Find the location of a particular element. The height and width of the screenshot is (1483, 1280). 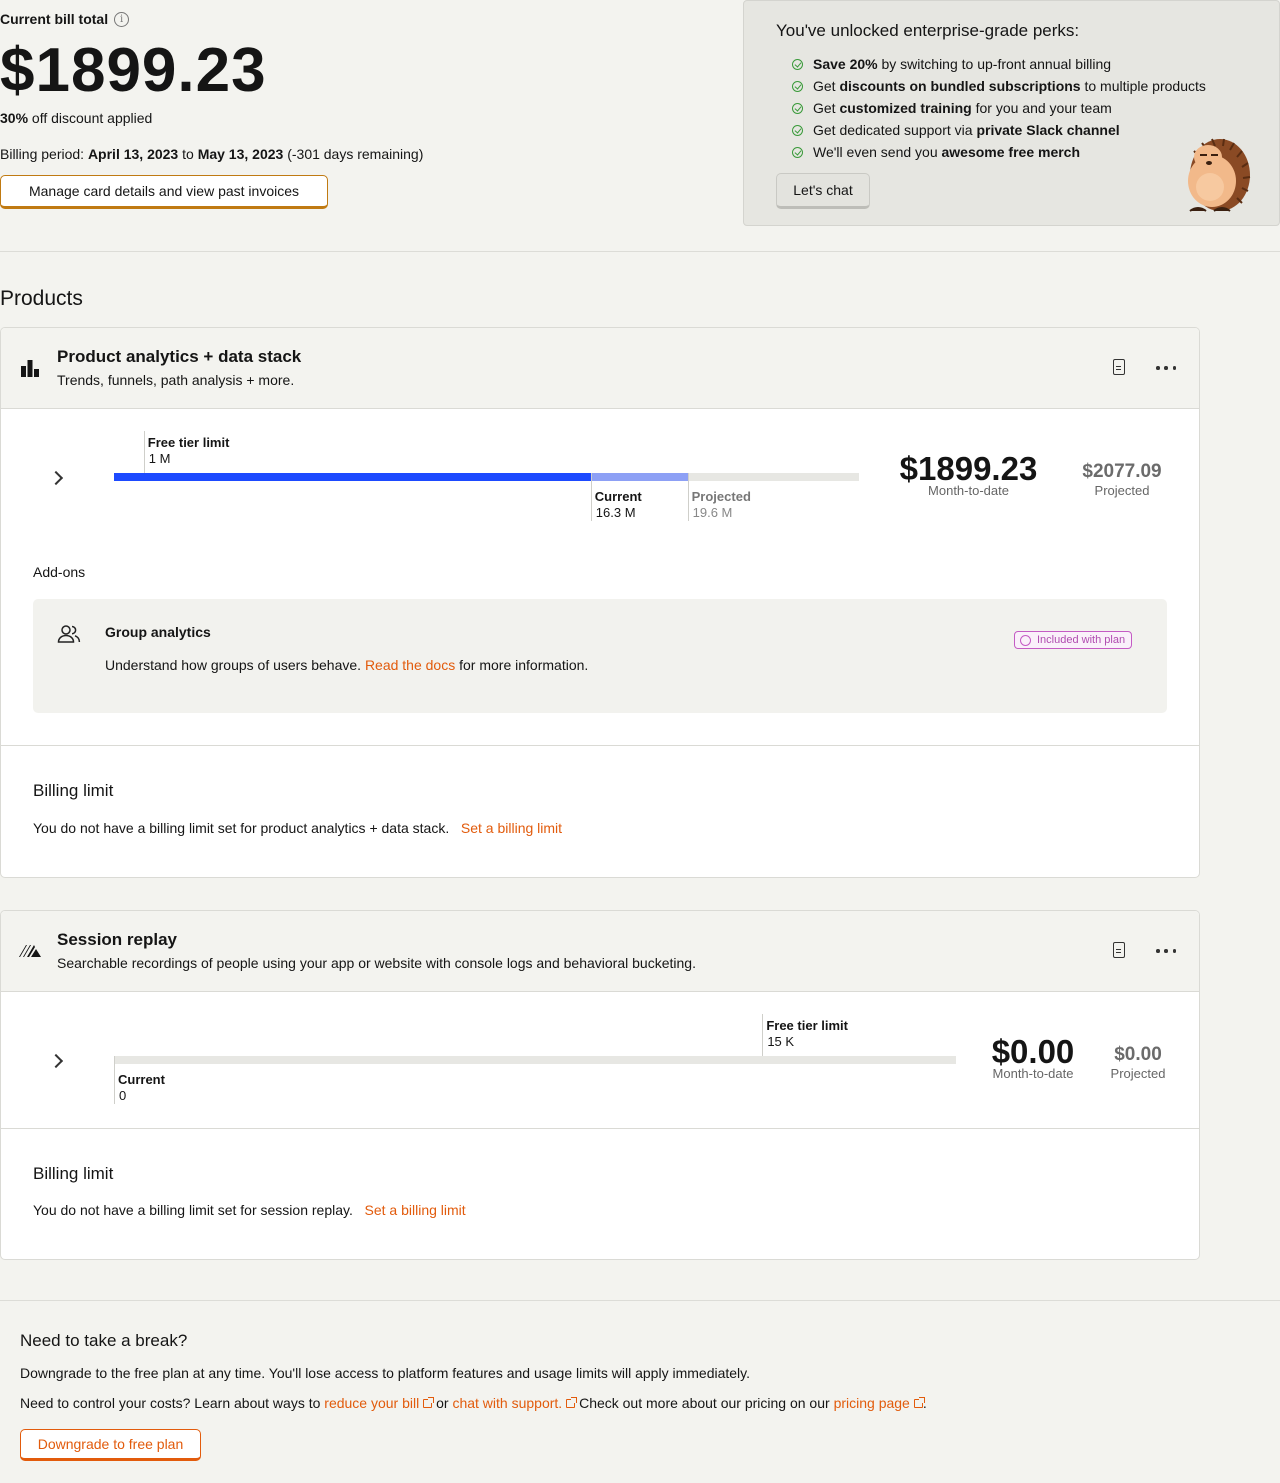

take-break-heading: Need to take a break? is located at coordinates (104, 1340).